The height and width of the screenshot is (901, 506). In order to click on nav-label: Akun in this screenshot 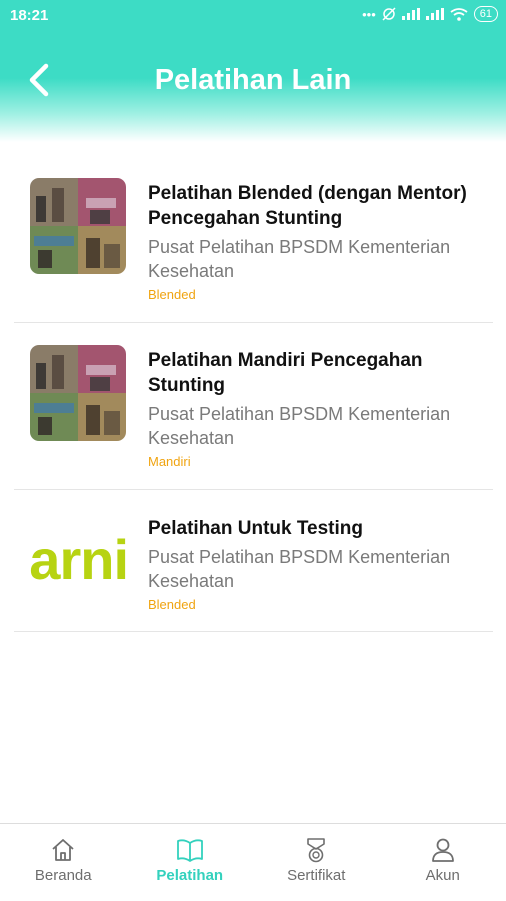, I will do `click(443, 875)`.